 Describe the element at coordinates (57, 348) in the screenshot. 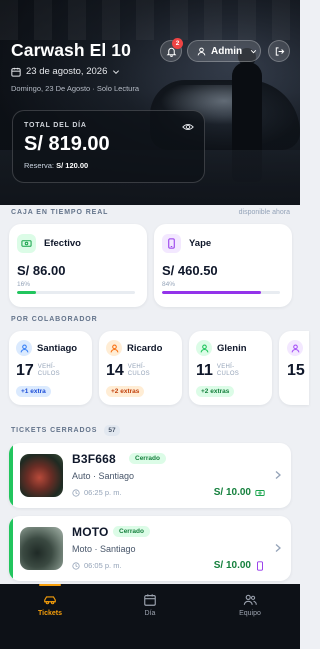

I see `collaborator-name: Santiago` at that location.